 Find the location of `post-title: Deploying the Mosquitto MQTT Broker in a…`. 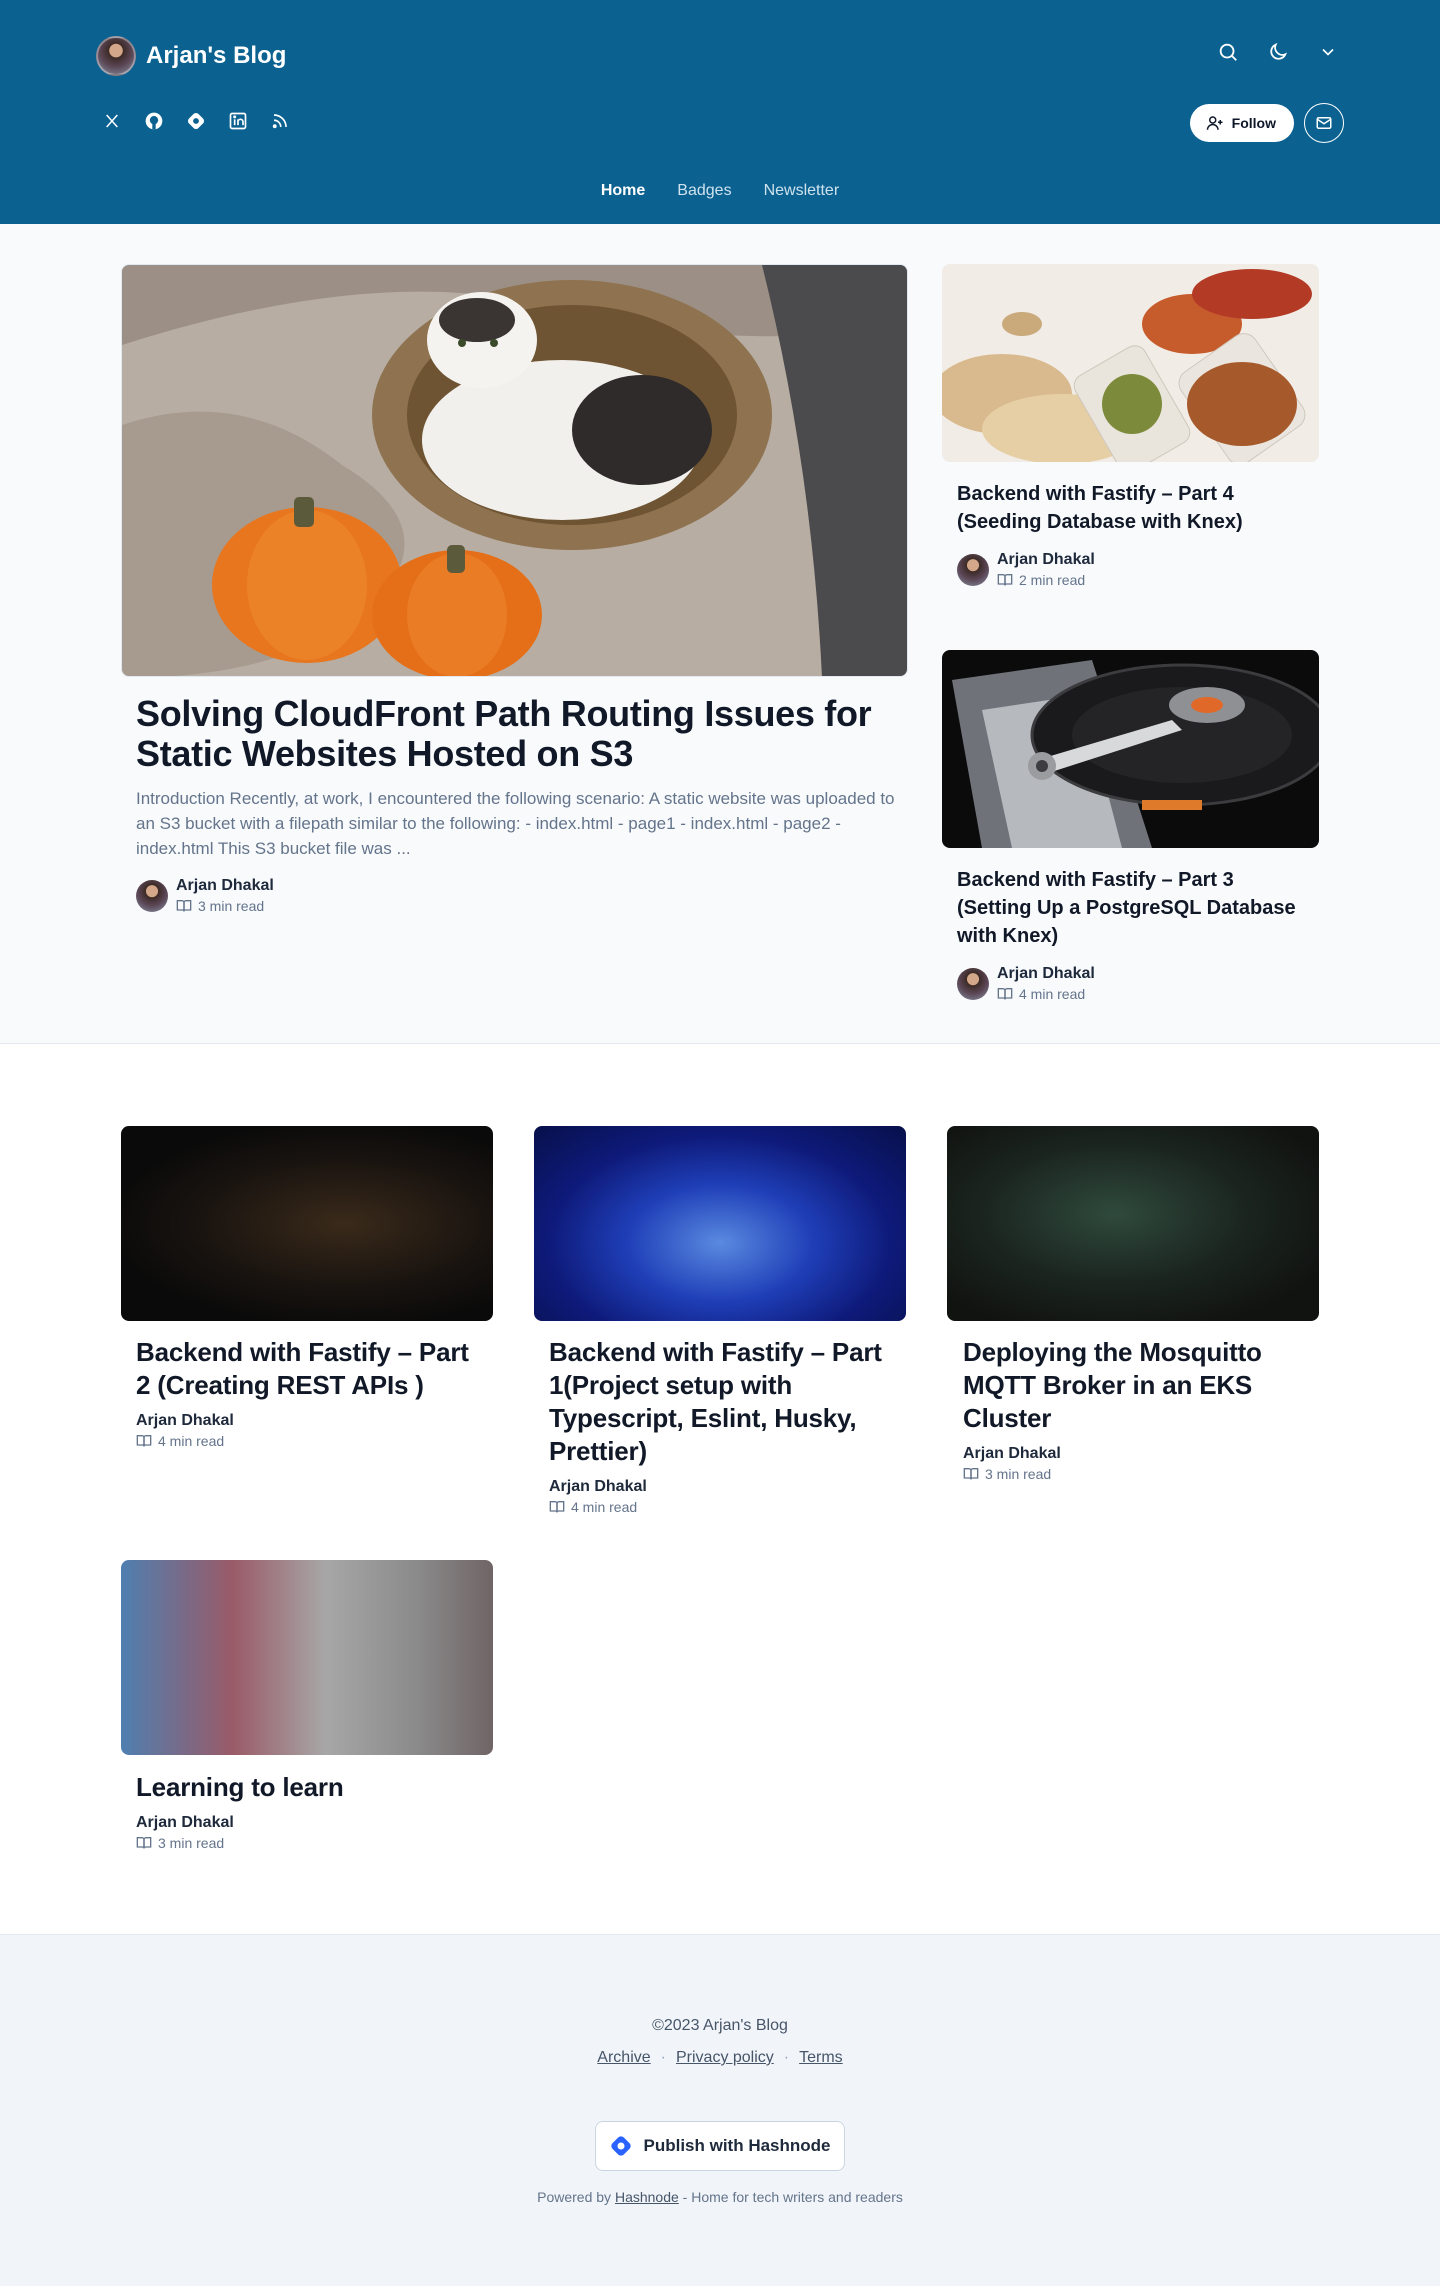

post-title: Deploying the Mosquitto MQTT Broker in a… is located at coordinates (1123, 1385).